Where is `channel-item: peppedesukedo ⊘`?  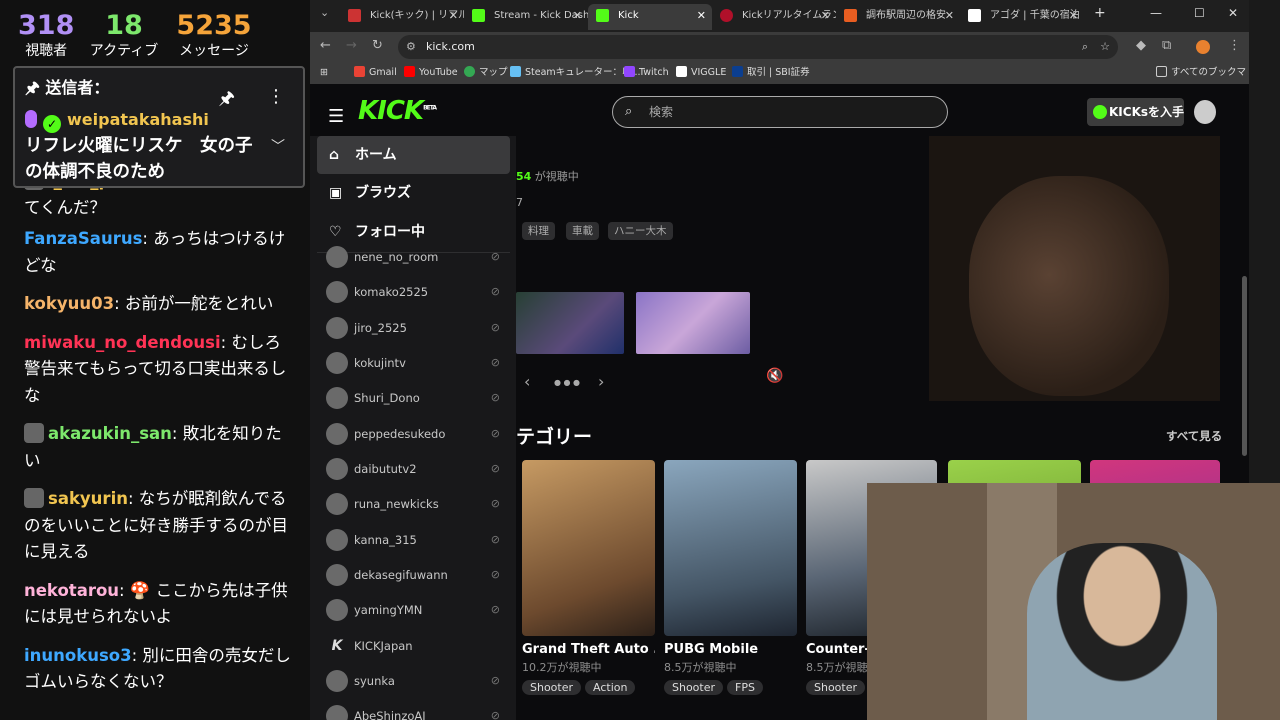
channel-item: peppedesukedo ⊘ is located at coordinates (417, 434).